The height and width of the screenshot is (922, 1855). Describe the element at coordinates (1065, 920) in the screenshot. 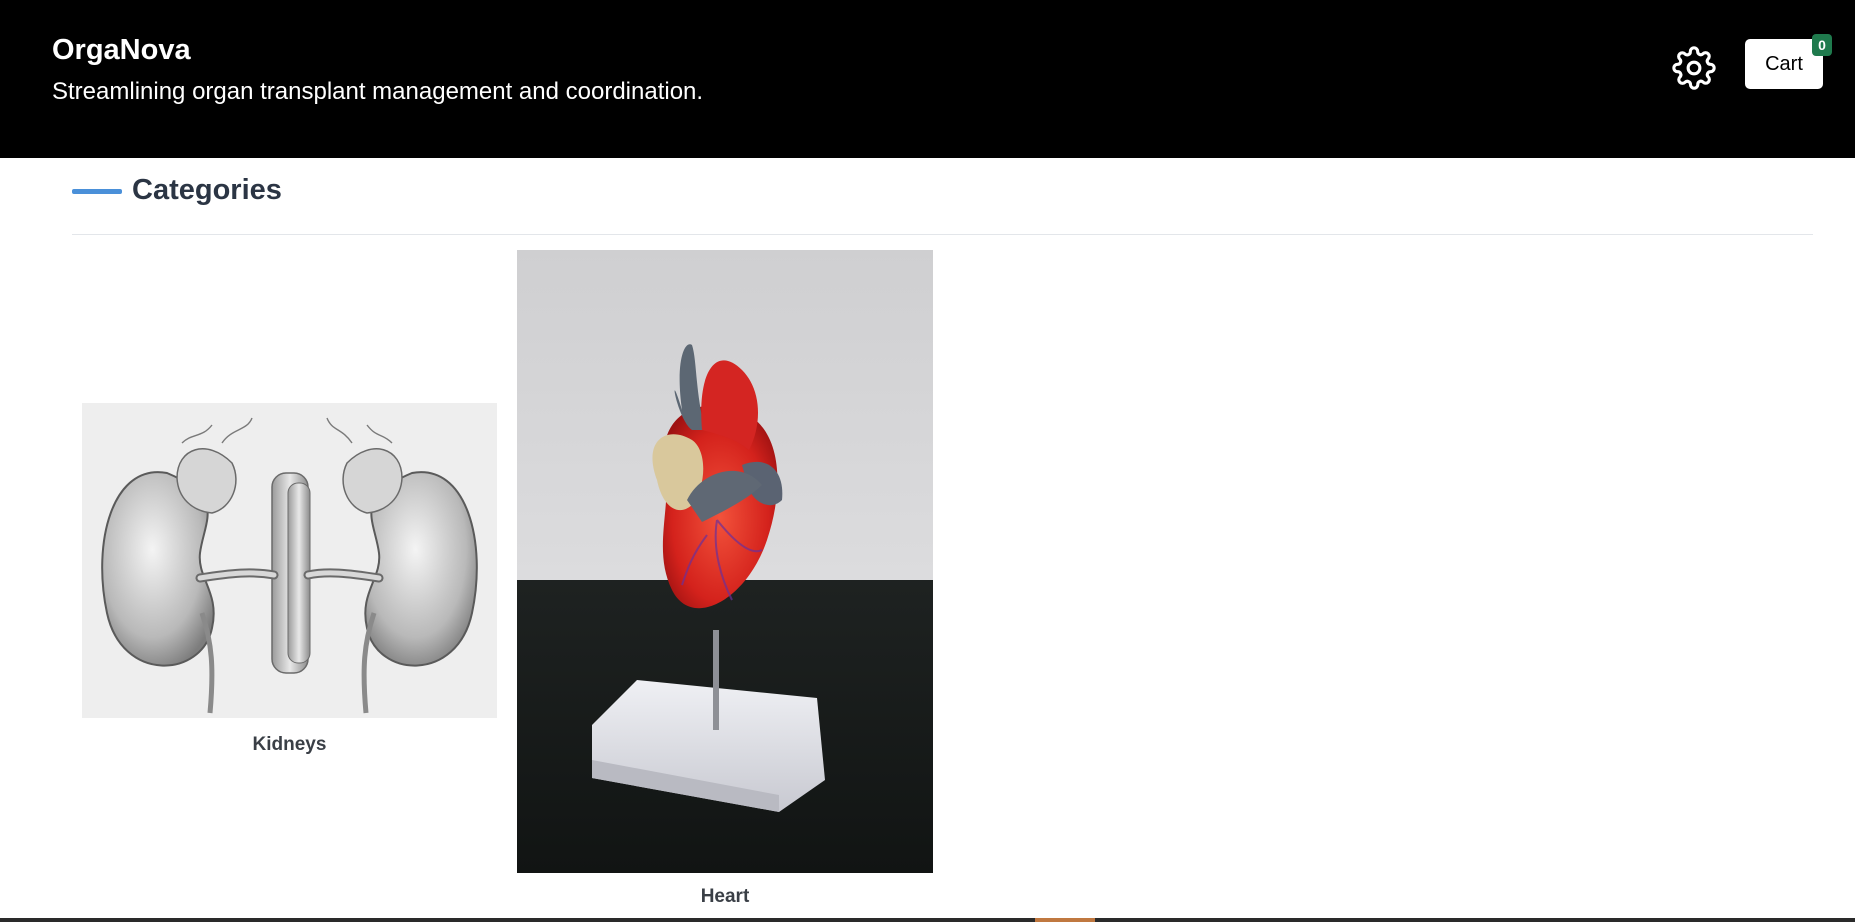

I see `bottom-edge-accent` at that location.